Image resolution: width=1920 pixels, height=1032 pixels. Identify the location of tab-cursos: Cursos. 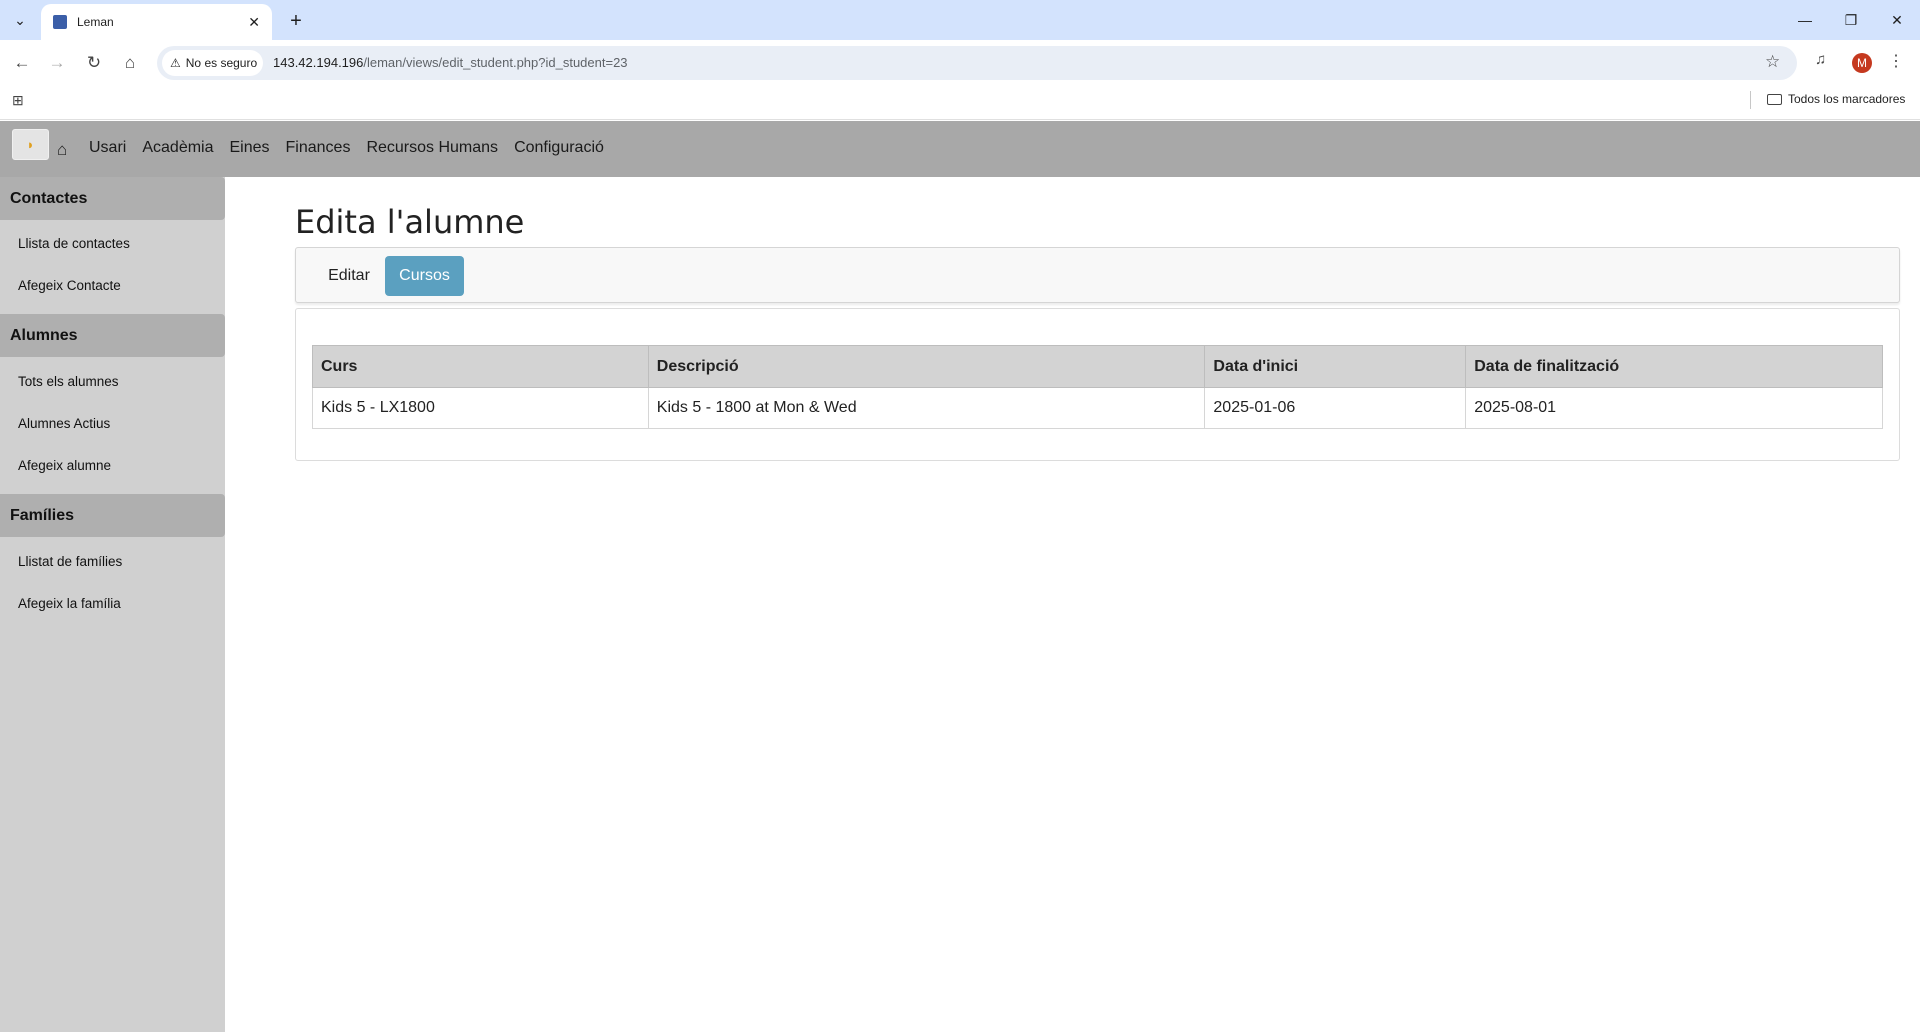
(424, 276).